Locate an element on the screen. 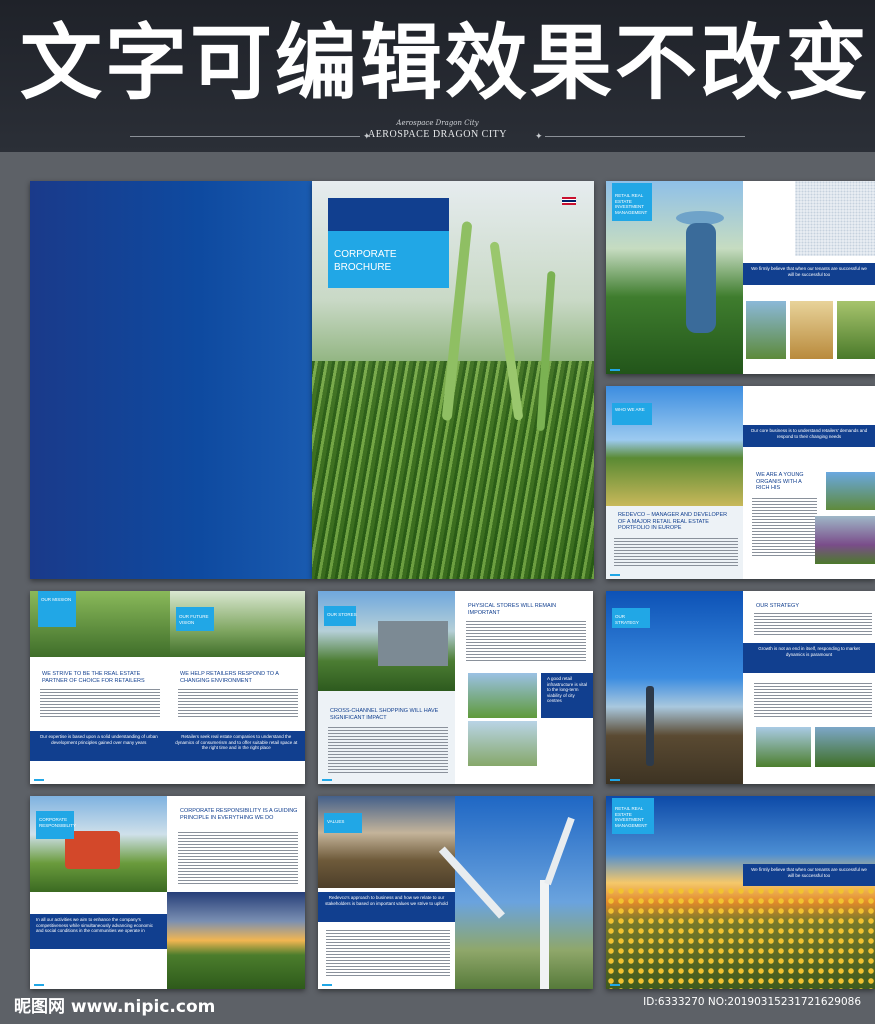 The width and height of the screenshot is (875, 1024). section-label-box: OUR MISSION is located at coordinates (57, 609).